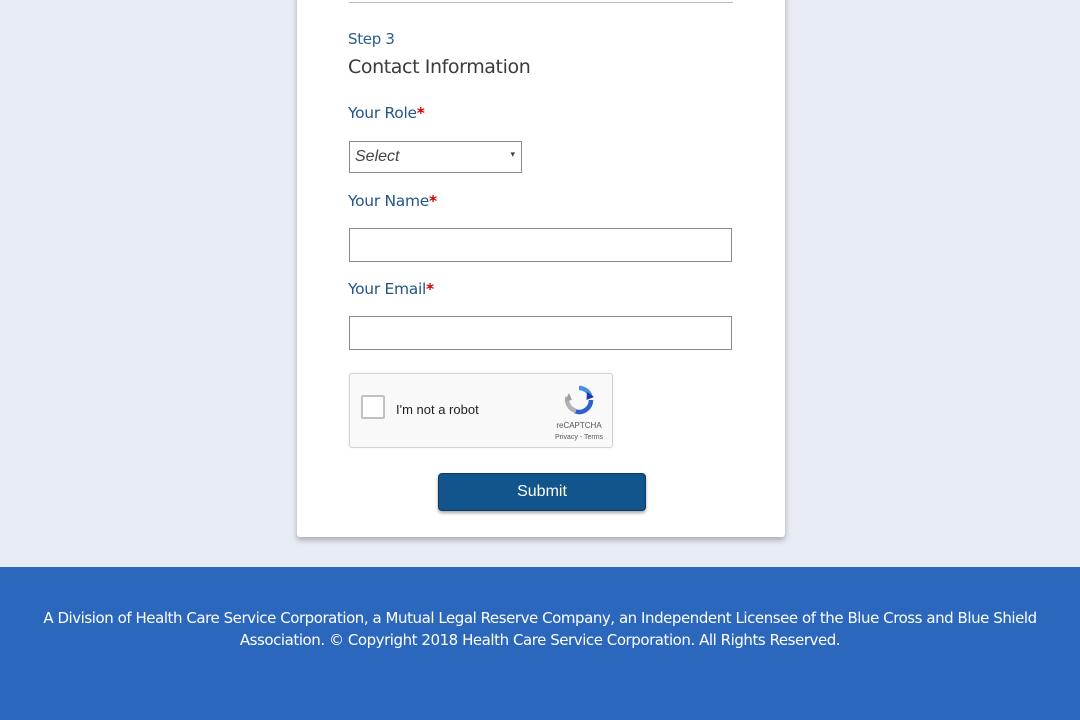 The height and width of the screenshot is (720, 1080). I want to click on email-label-text: Your Email, so click(387, 289).